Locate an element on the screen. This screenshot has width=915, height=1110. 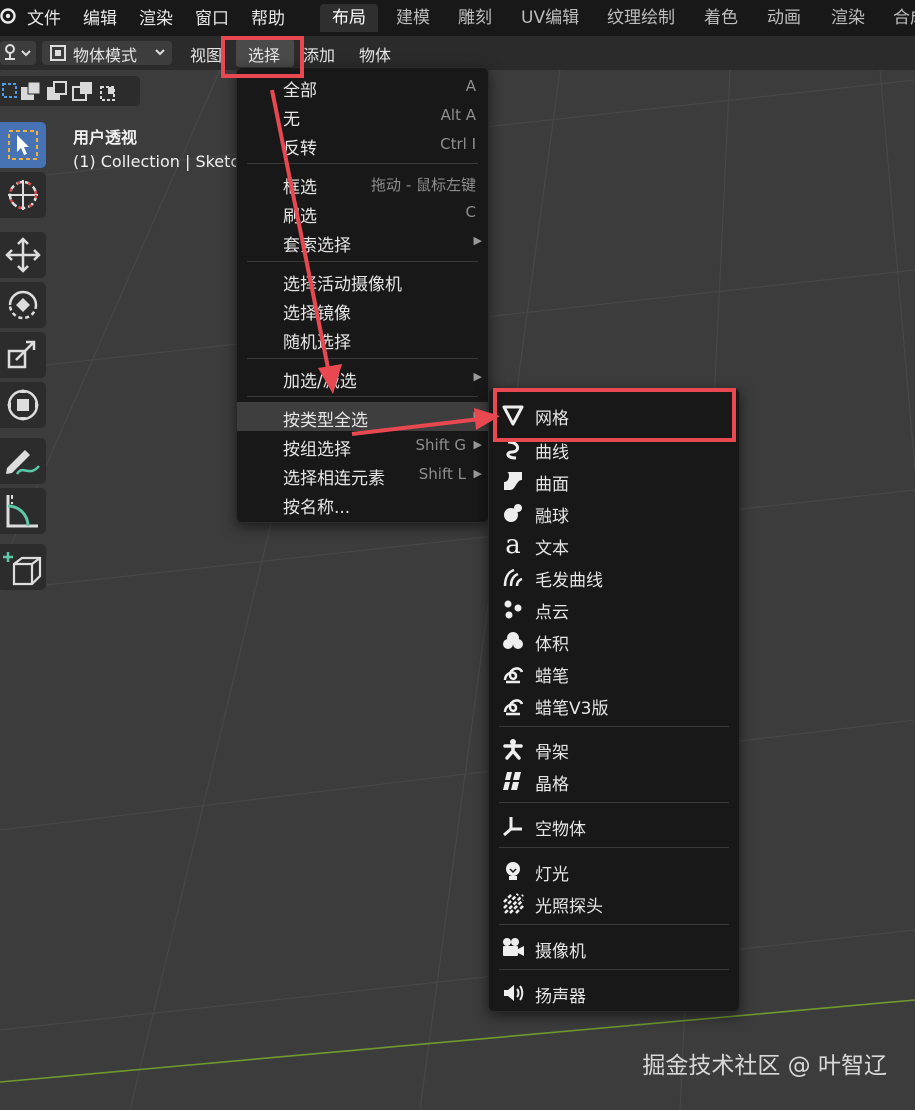
tool-move is located at coordinates (23, 255).